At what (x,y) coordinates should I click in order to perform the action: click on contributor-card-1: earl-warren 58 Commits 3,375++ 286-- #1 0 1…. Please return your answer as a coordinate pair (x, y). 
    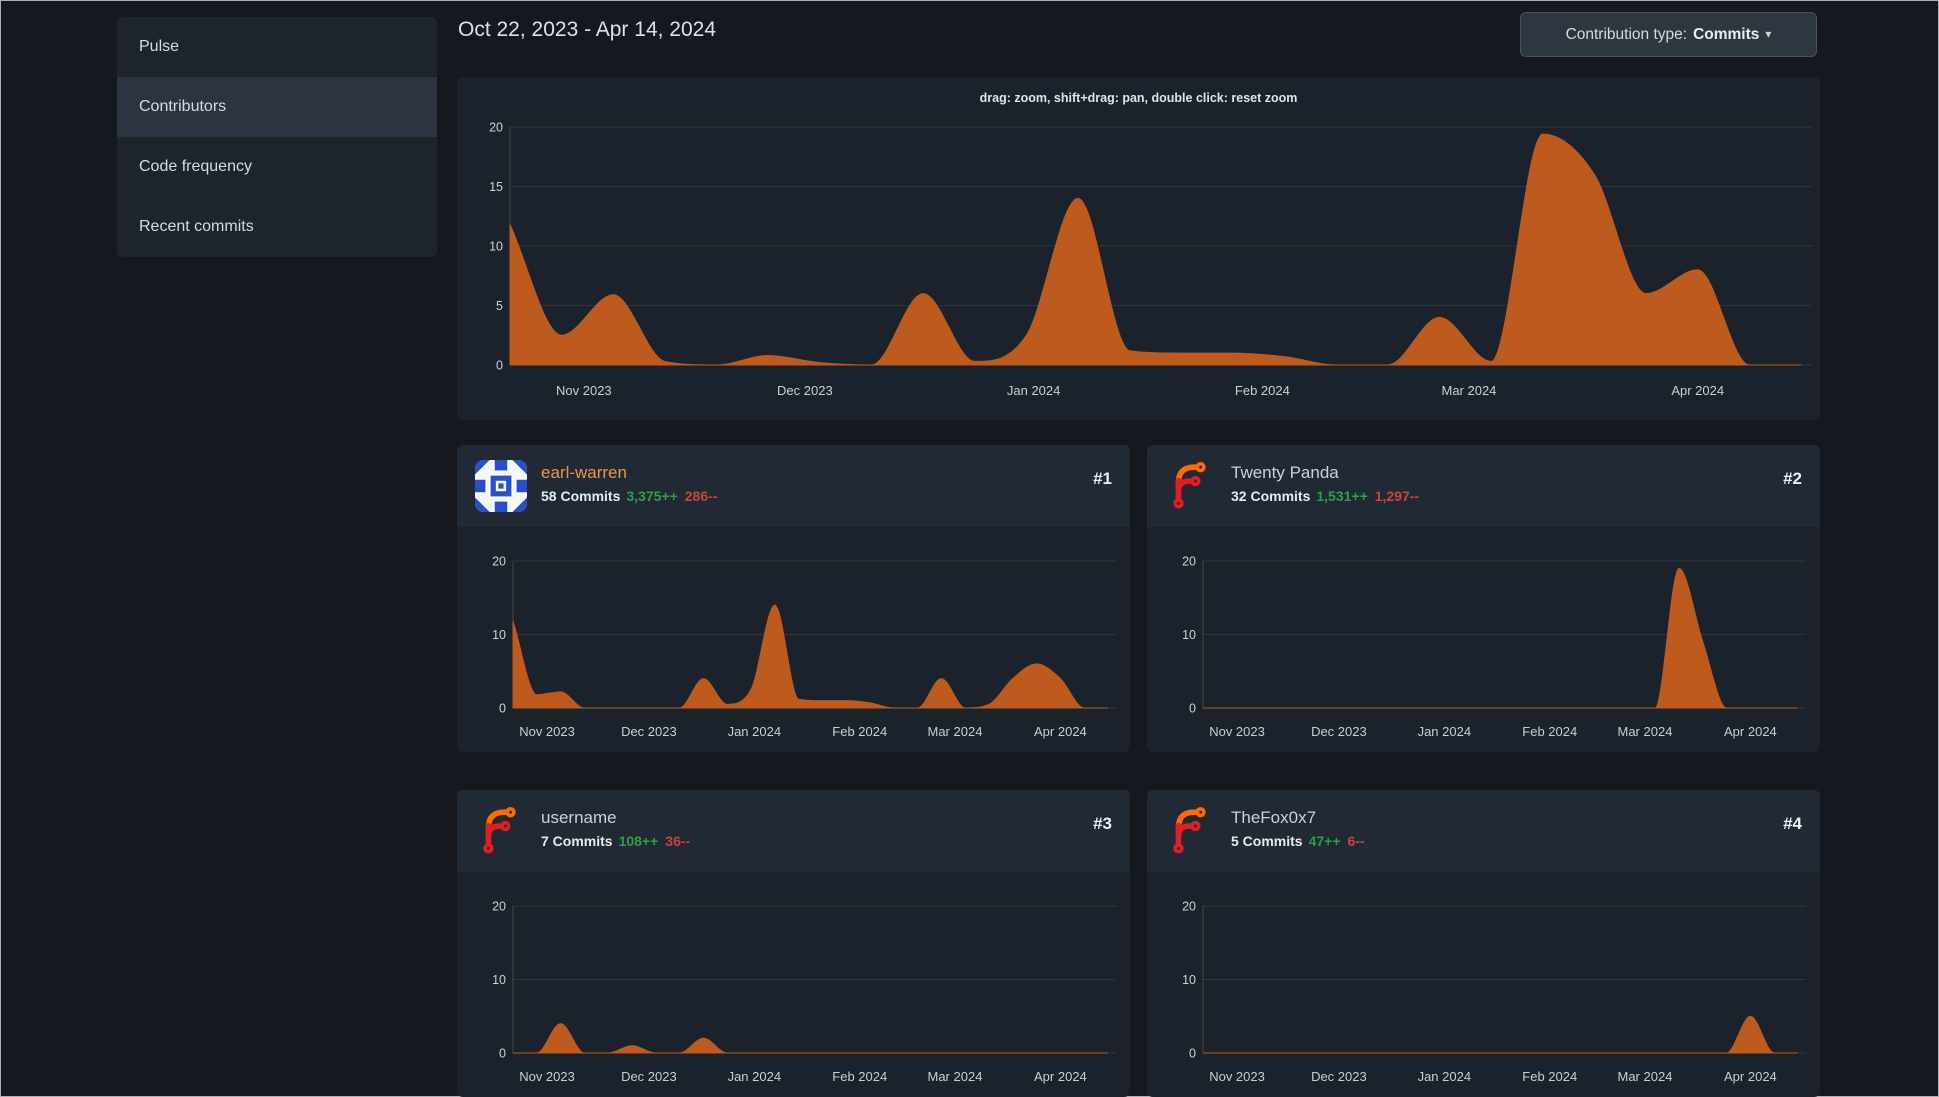
    Looking at the image, I should click on (793, 598).